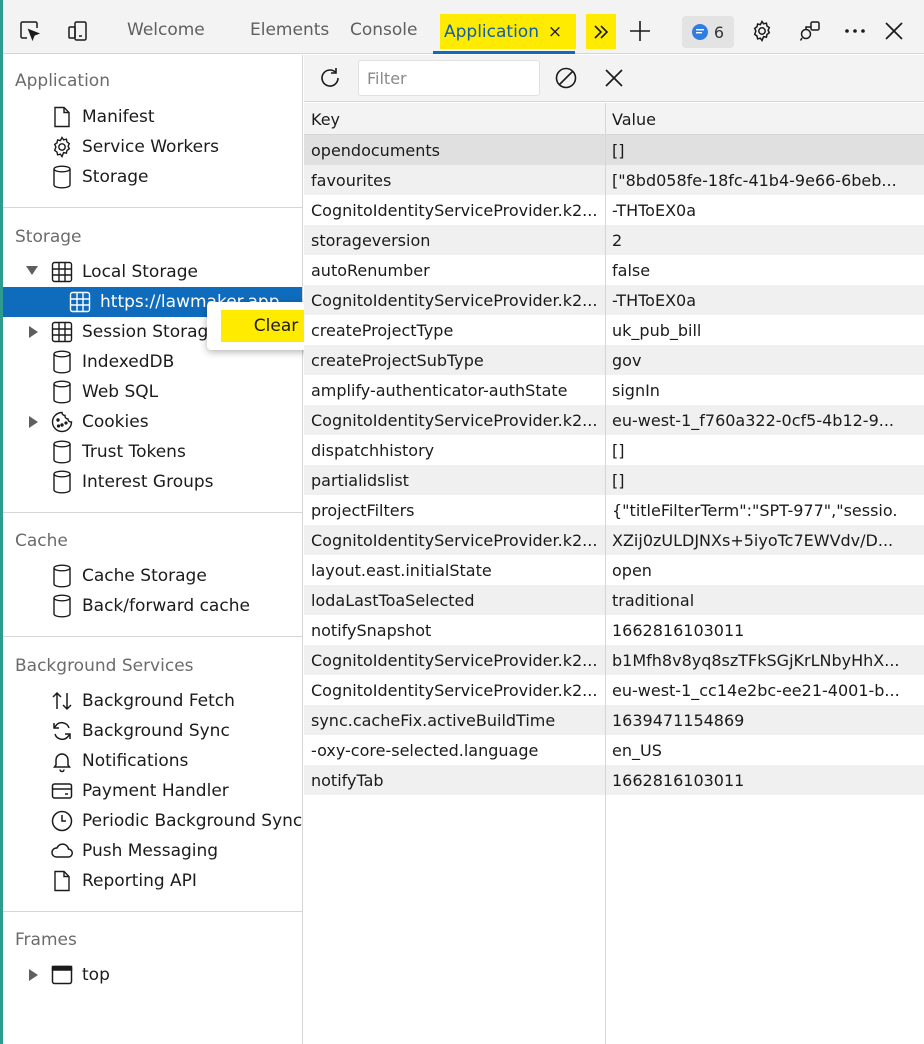 The height and width of the screenshot is (1044, 924). I want to click on sidebar-item-cache-storage: Cache Storage, so click(128, 576).